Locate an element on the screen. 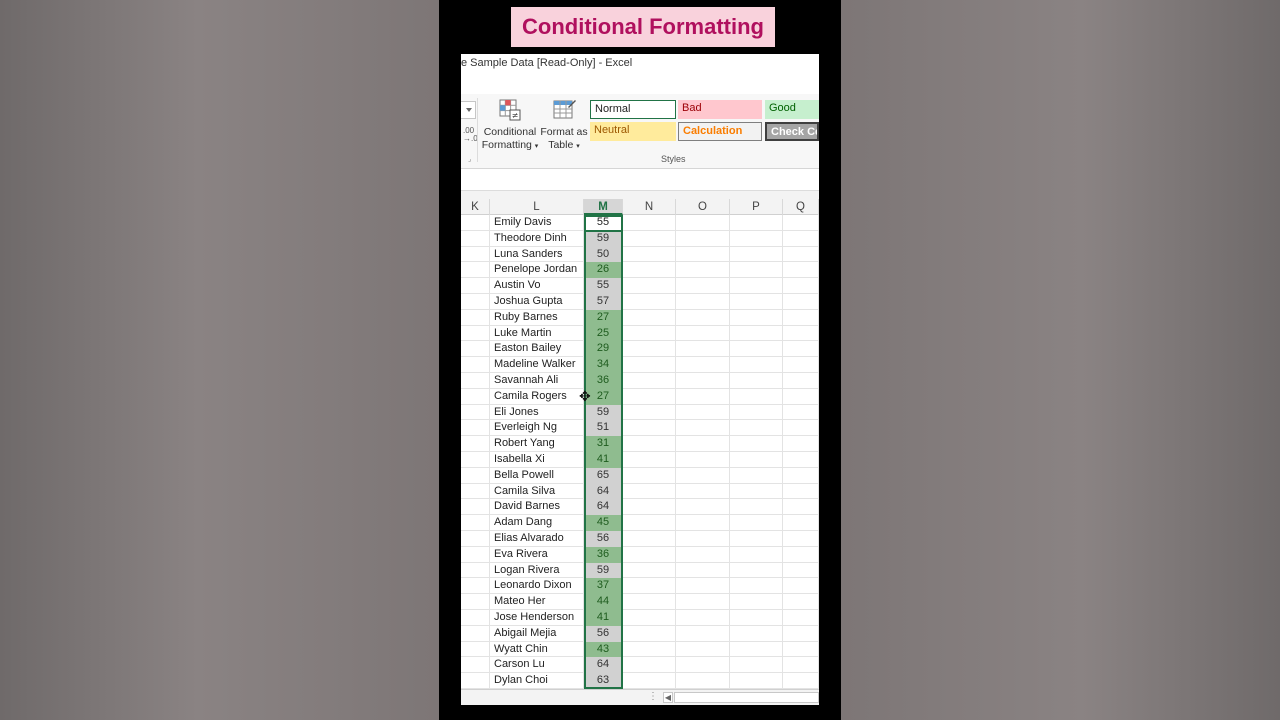  cell-value: 41 is located at coordinates (603, 618).